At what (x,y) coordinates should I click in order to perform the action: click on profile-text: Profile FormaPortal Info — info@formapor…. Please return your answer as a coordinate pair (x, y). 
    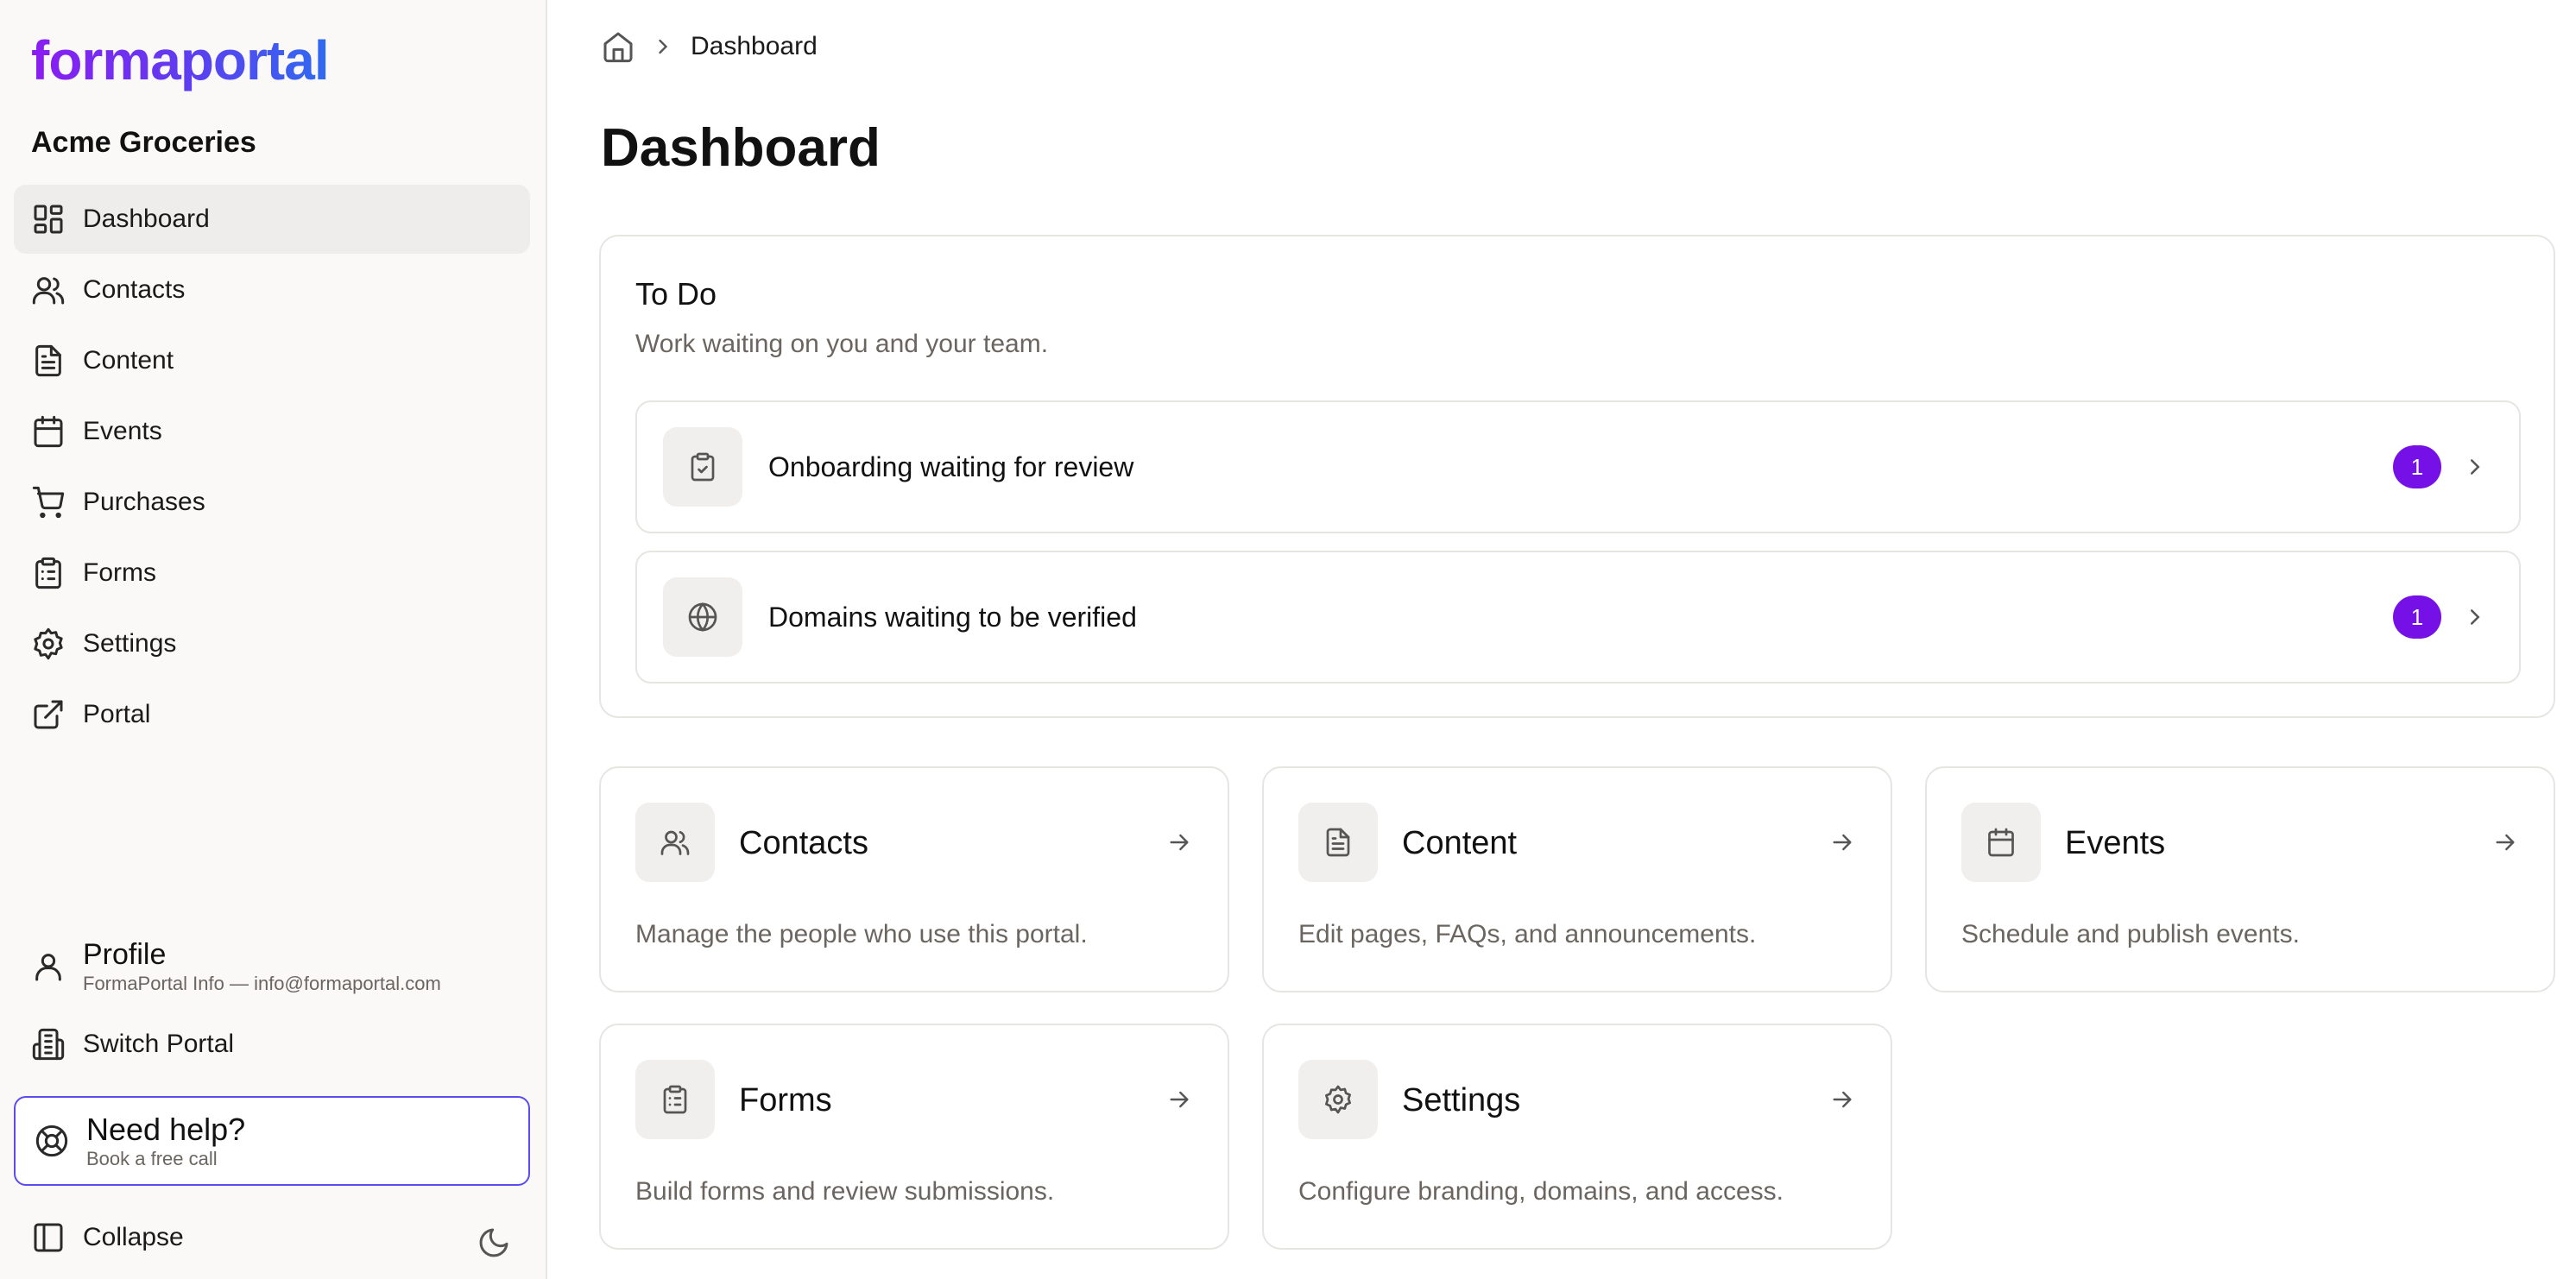
    Looking at the image, I should click on (262, 966).